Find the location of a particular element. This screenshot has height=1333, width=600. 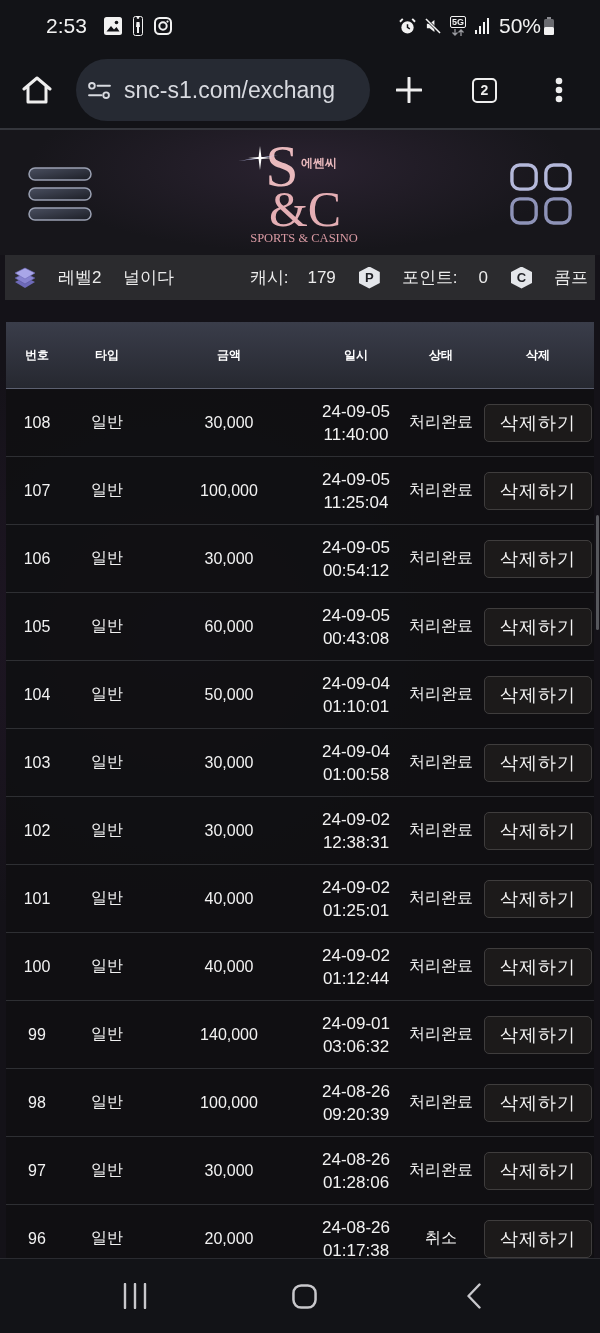

column-header: 타입 is located at coordinates (107, 355).